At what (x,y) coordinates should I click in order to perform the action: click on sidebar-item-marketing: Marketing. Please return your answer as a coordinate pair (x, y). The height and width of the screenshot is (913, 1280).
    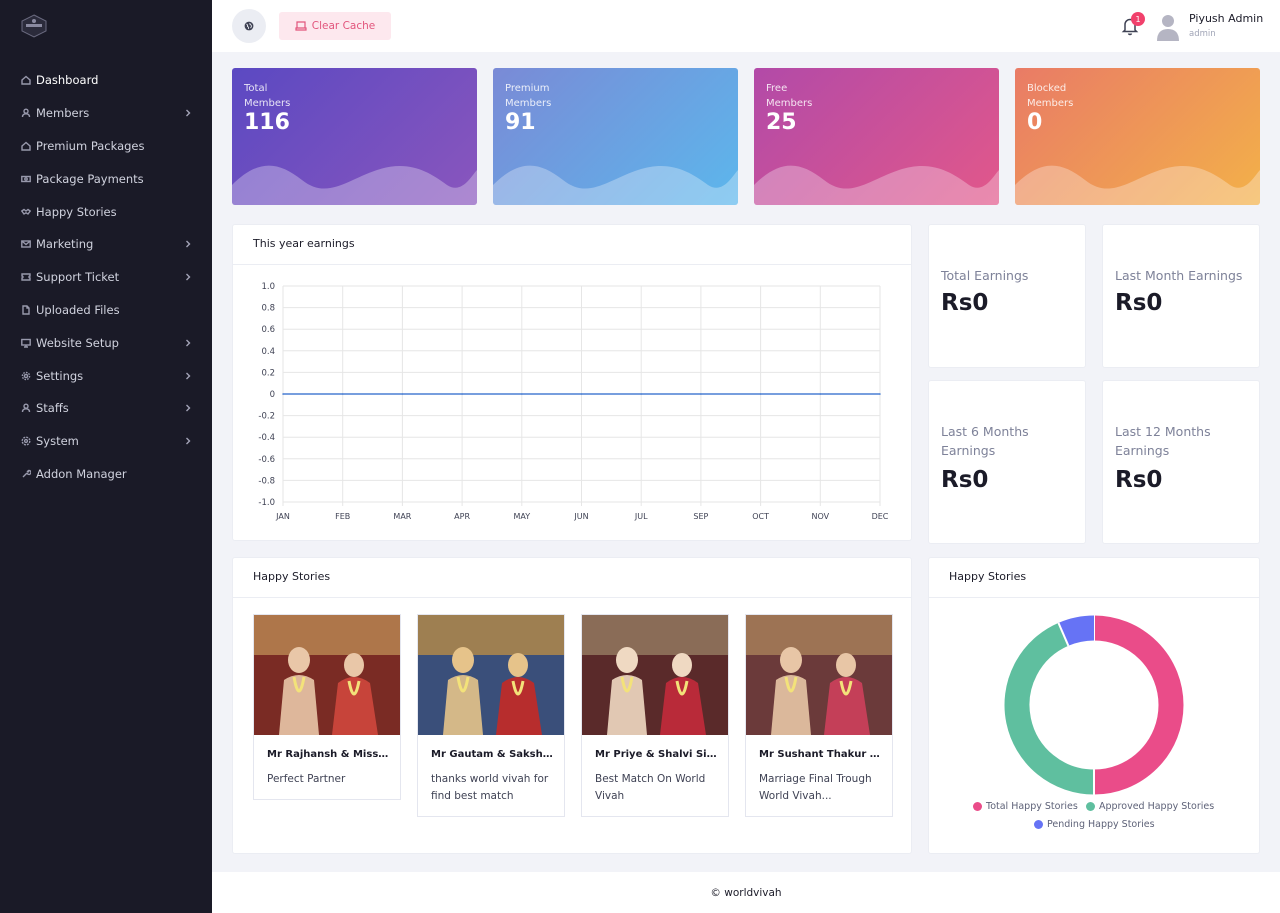
    Looking at the image, I should click on (106, 244).